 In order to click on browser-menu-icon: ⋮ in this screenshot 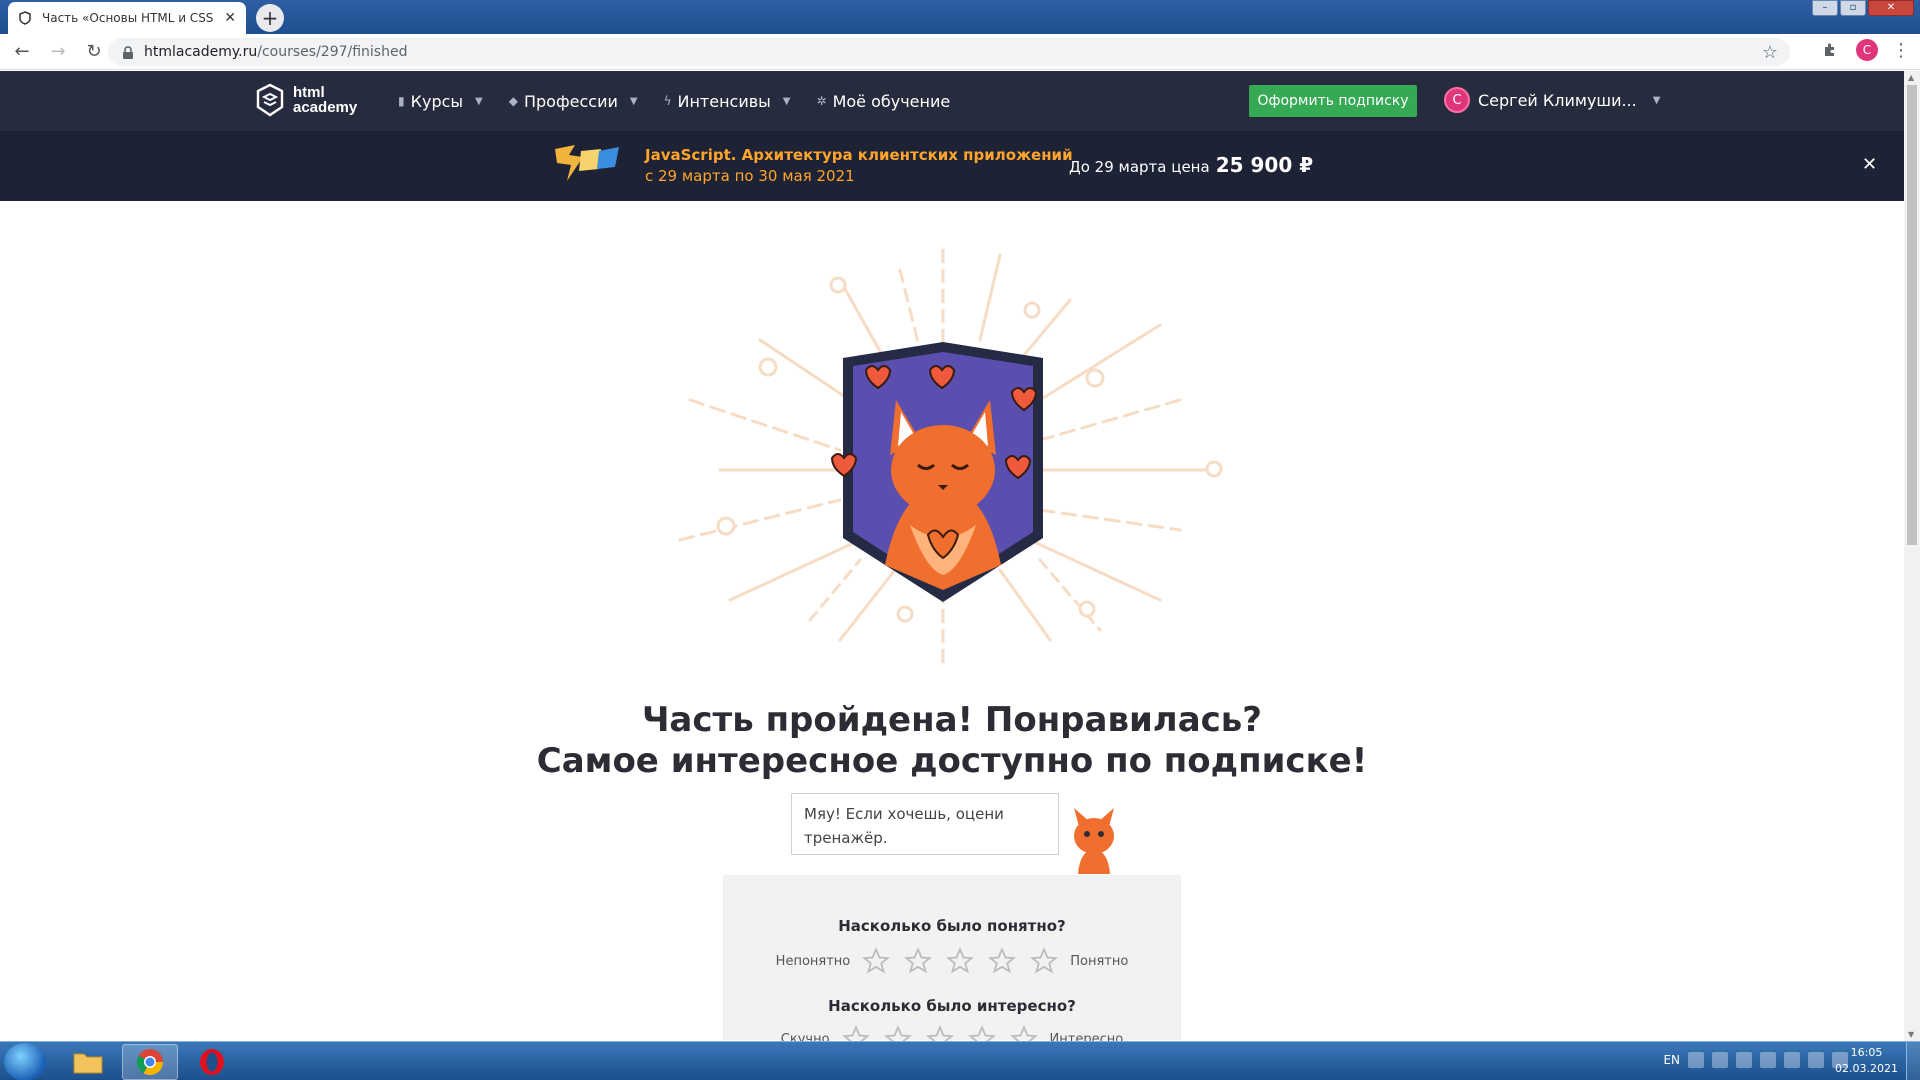, I will do `click(1901, 50)`.